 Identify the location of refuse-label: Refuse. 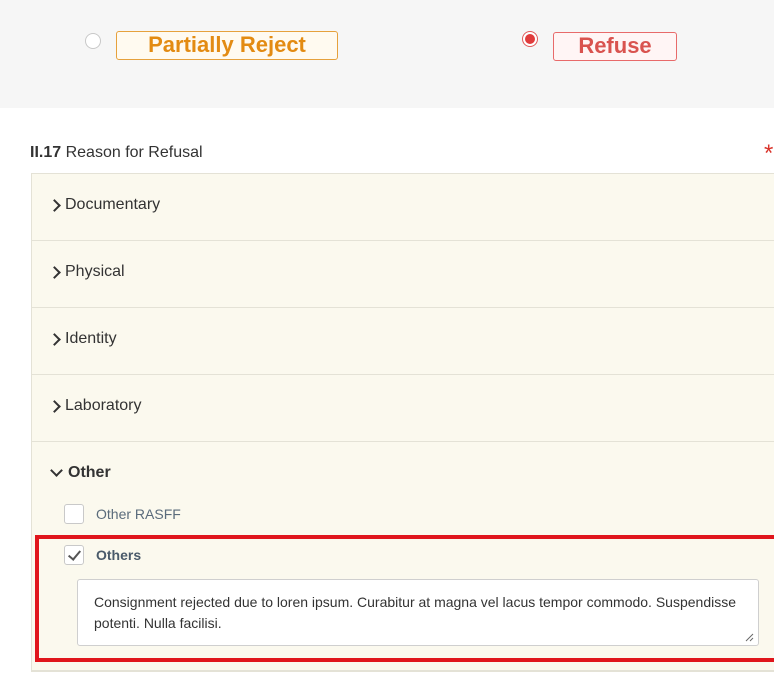
(615, 45).